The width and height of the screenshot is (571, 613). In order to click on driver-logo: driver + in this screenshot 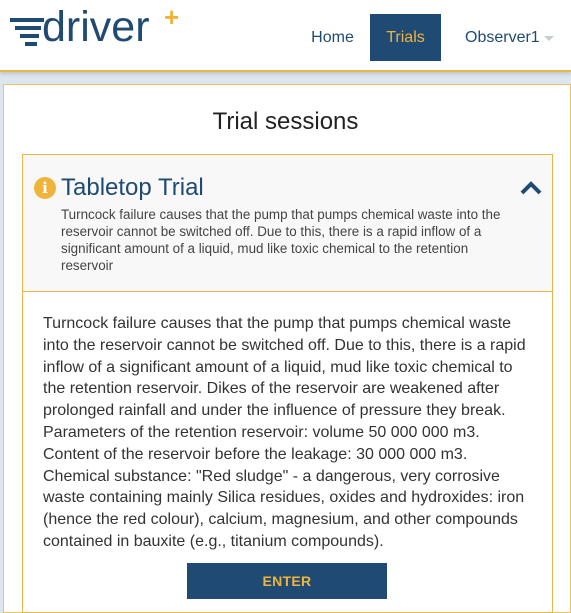, I will do `click(94, 30)`.